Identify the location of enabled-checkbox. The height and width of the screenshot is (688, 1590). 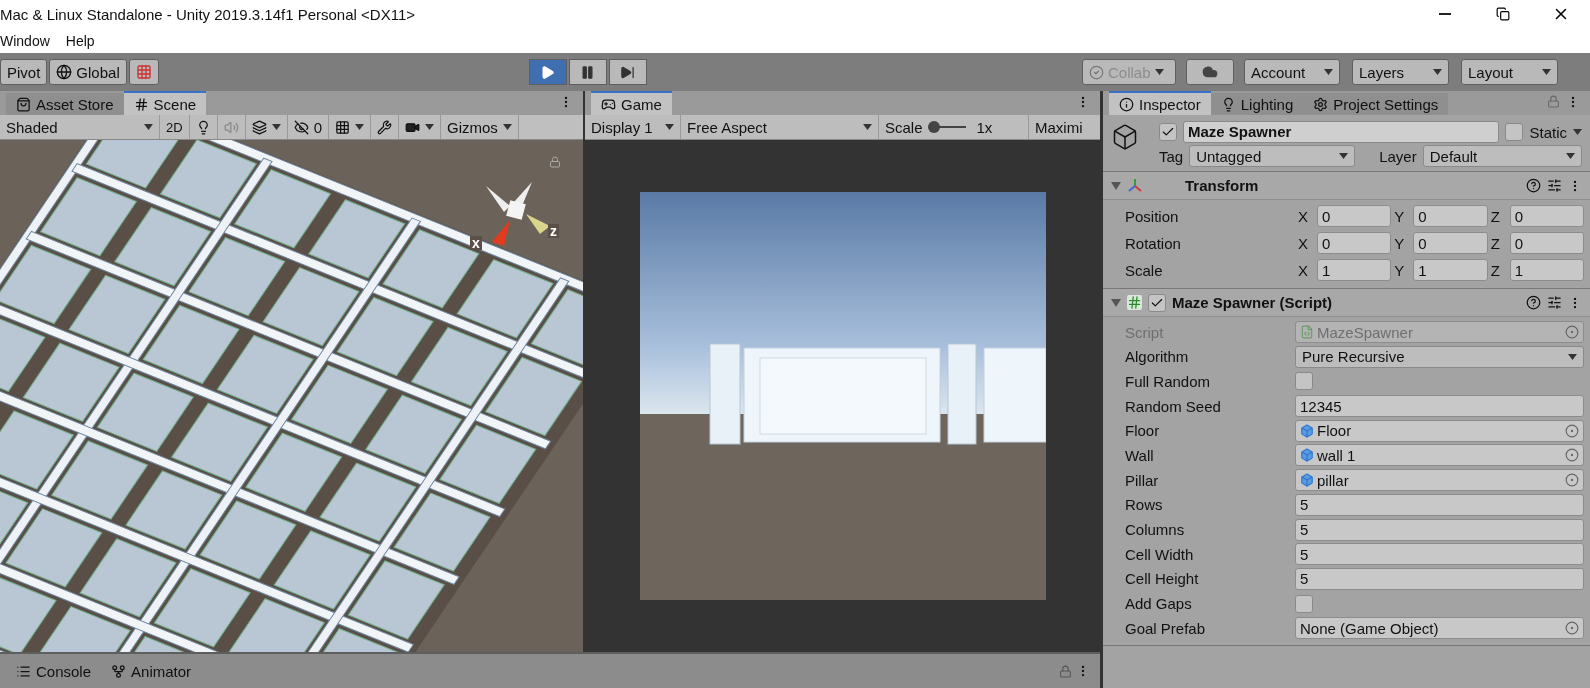
(1157, 302).